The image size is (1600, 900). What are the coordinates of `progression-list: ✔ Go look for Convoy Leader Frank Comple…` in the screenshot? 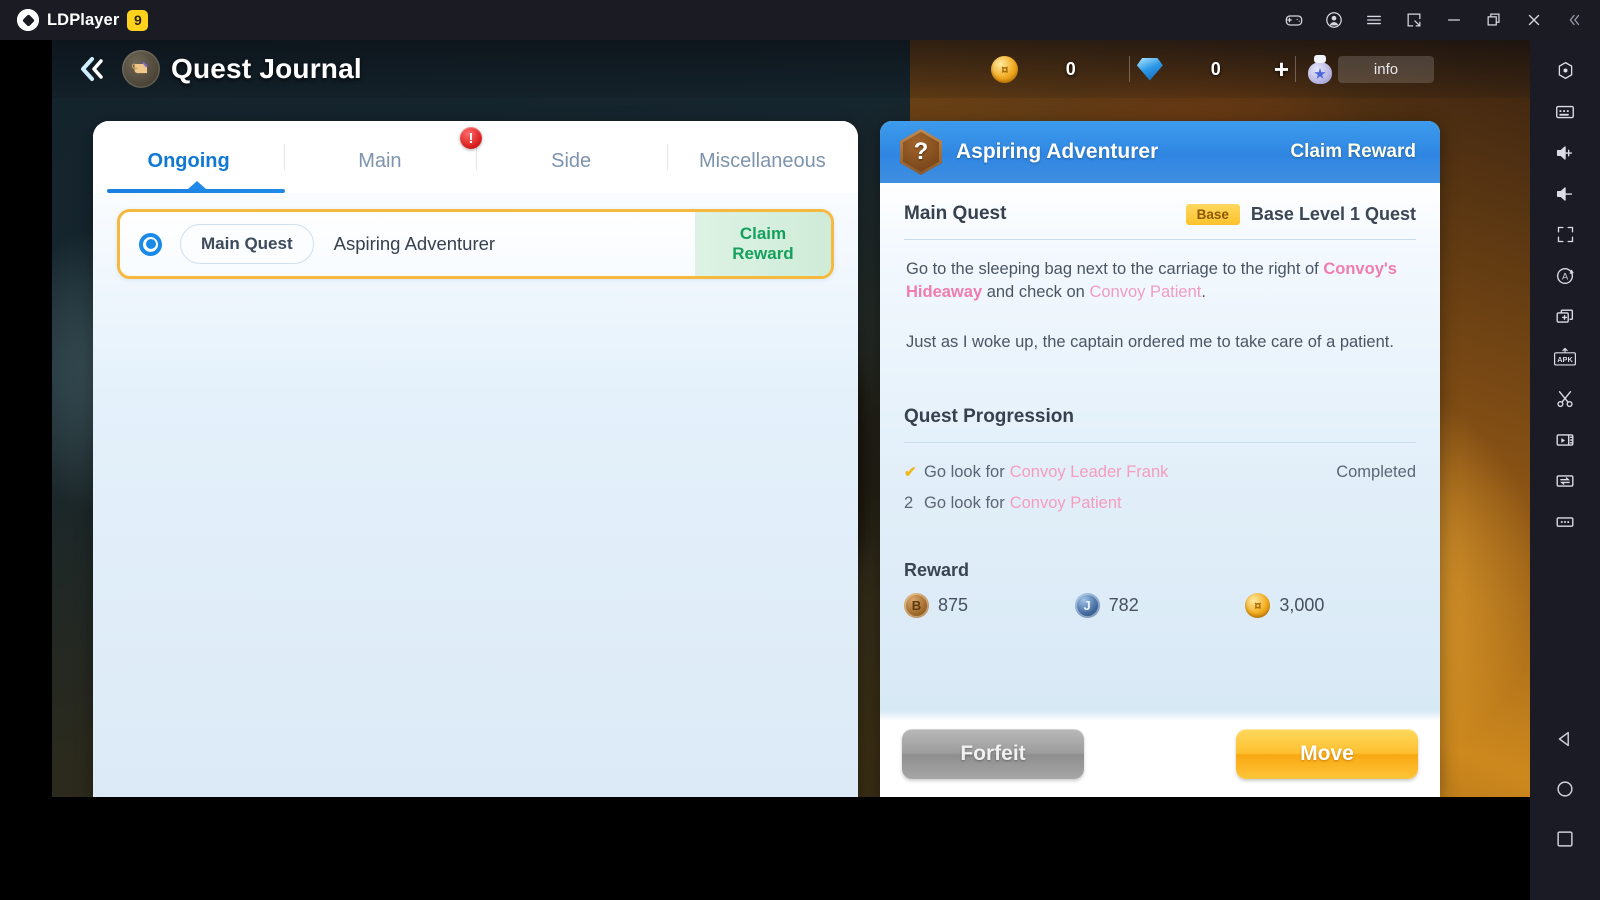 It's located at (1160, 480).